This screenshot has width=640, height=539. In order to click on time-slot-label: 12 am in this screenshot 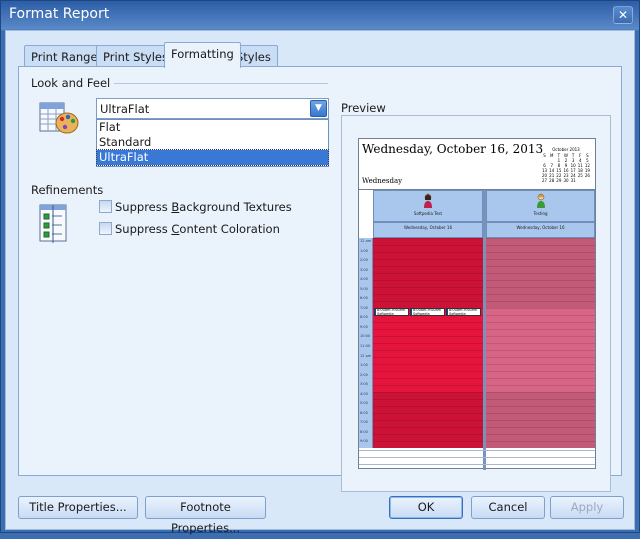, I will do `click(366, 241)`.